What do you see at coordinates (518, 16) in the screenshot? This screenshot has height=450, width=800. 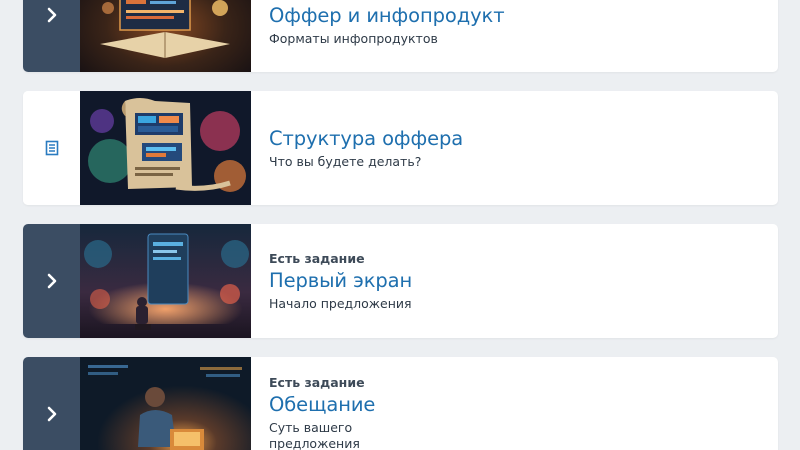 I see `lesson-title: Оффер и инфопродукт` at bounding box center [518, 16].